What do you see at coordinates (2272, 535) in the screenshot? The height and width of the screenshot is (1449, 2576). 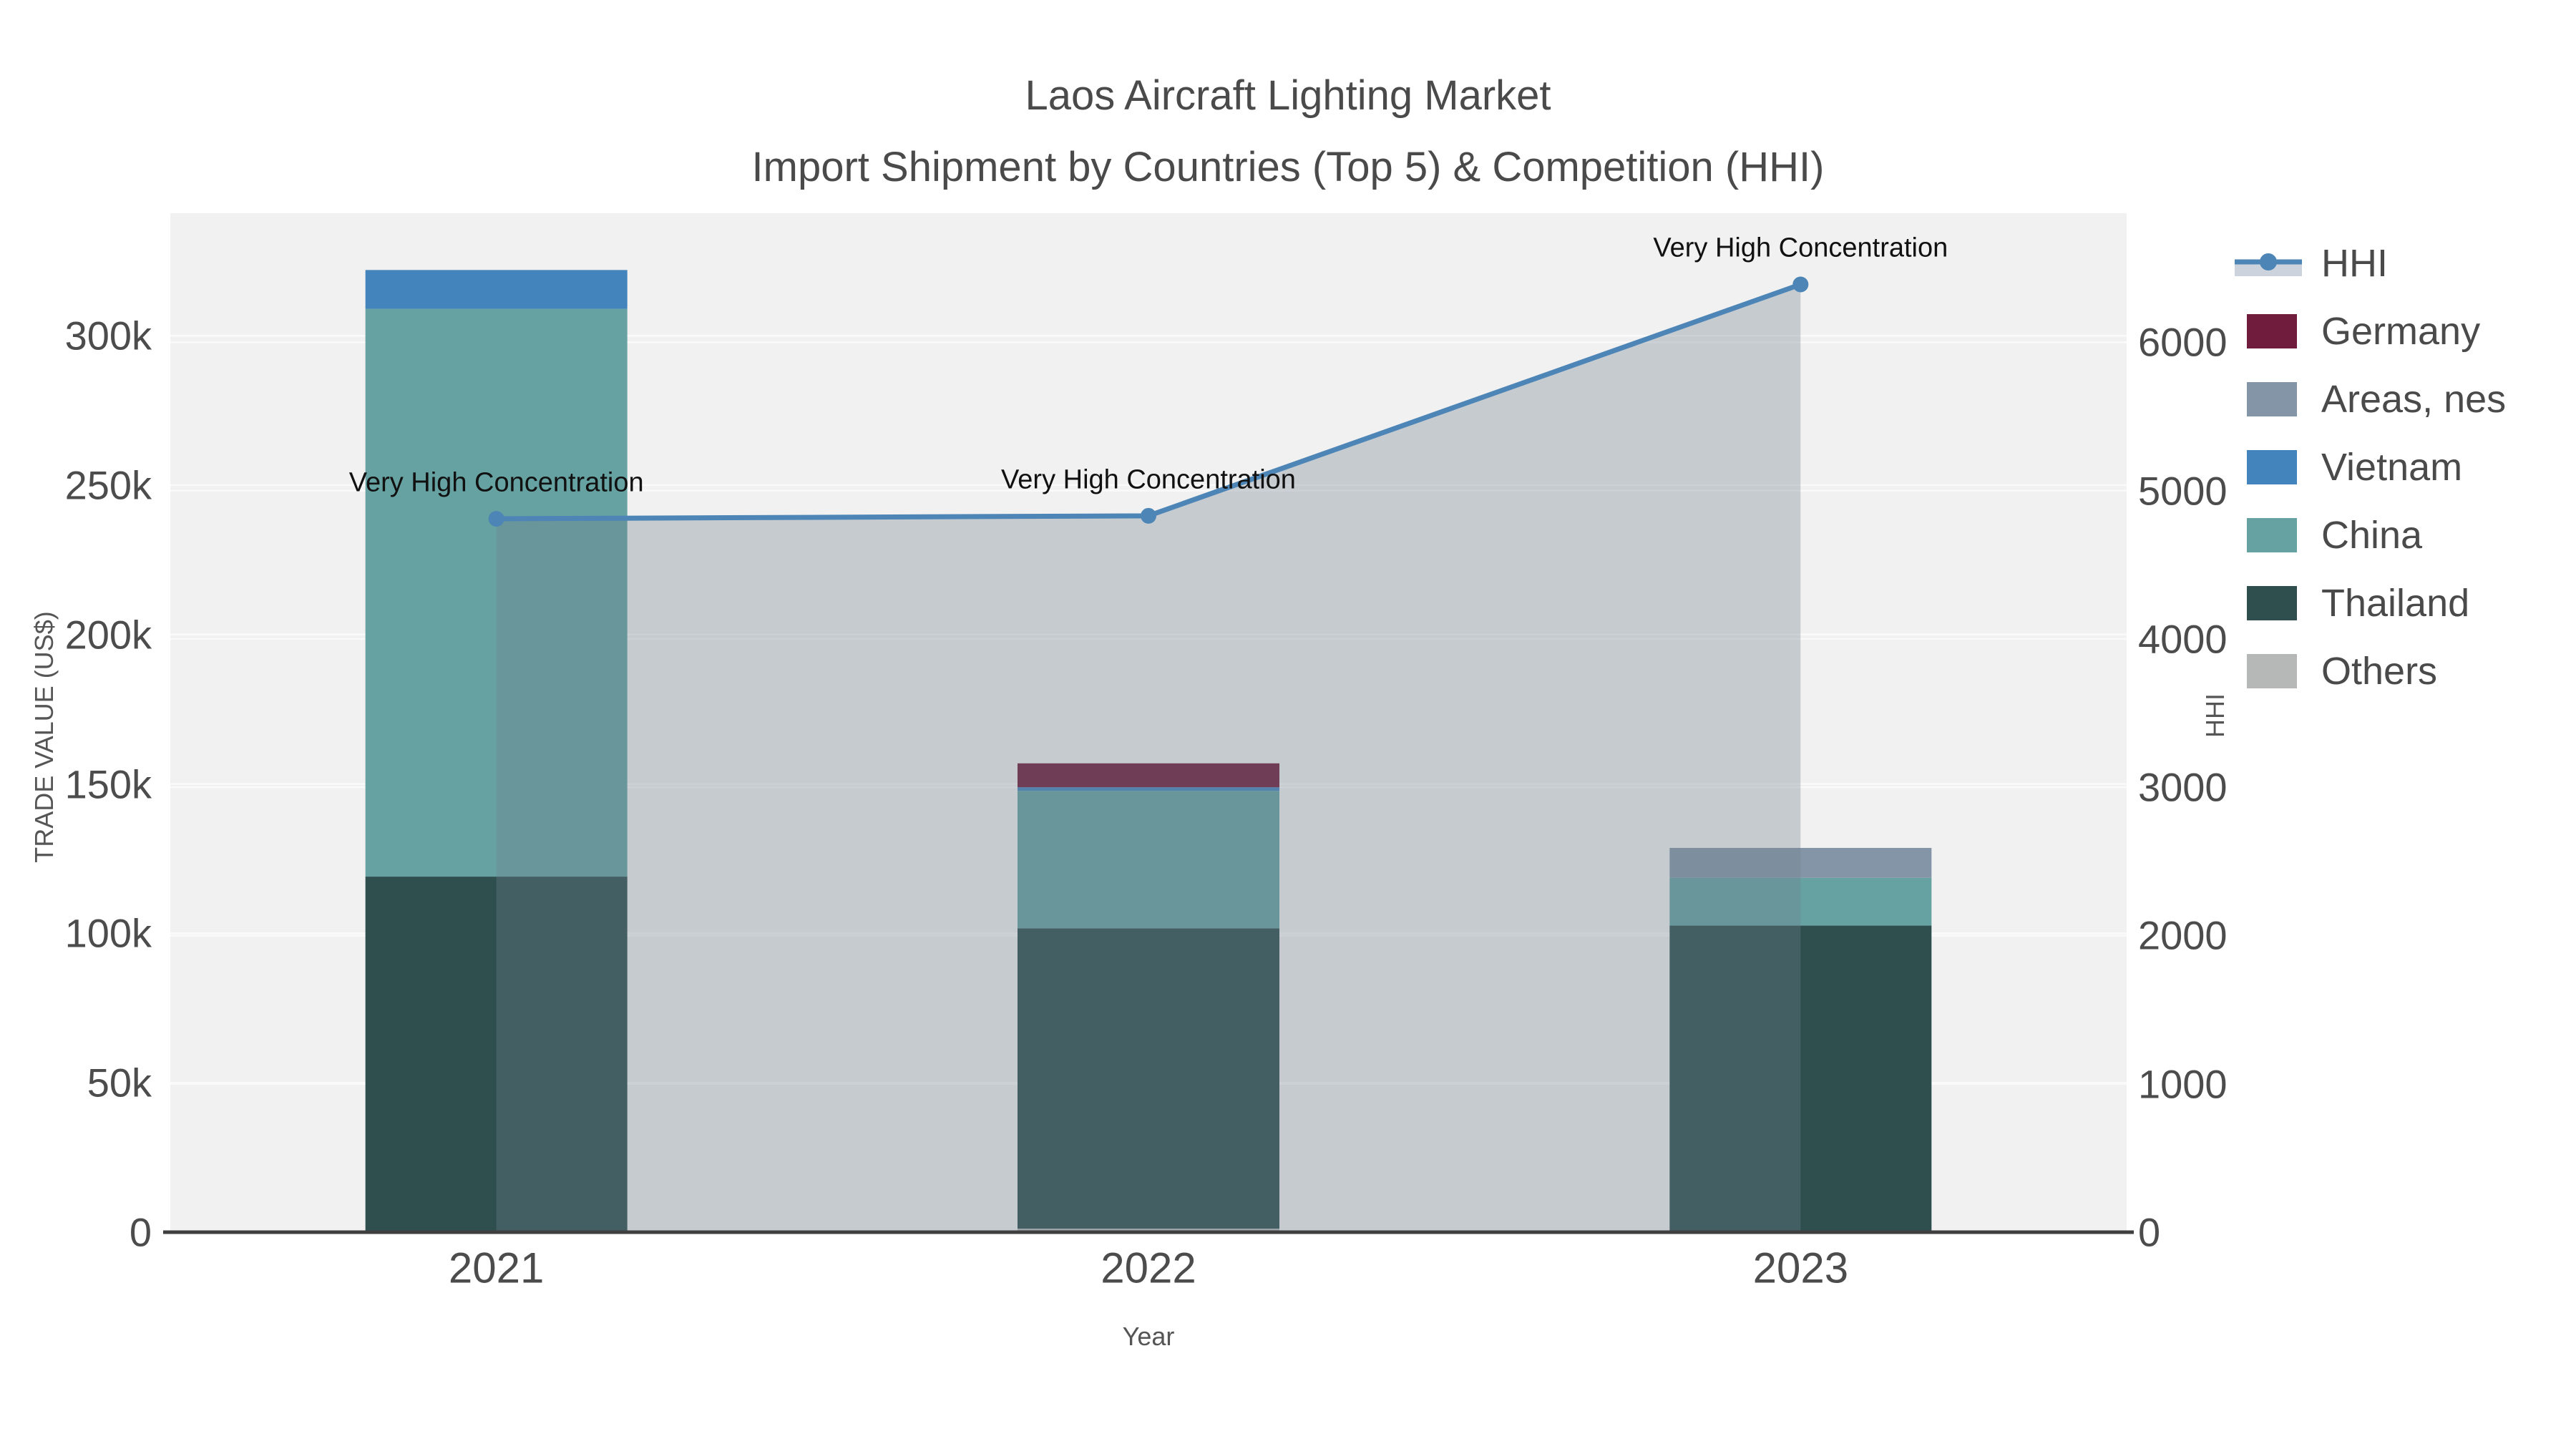 I see `legend-swatch-china` at bounding box center [2272, 535].